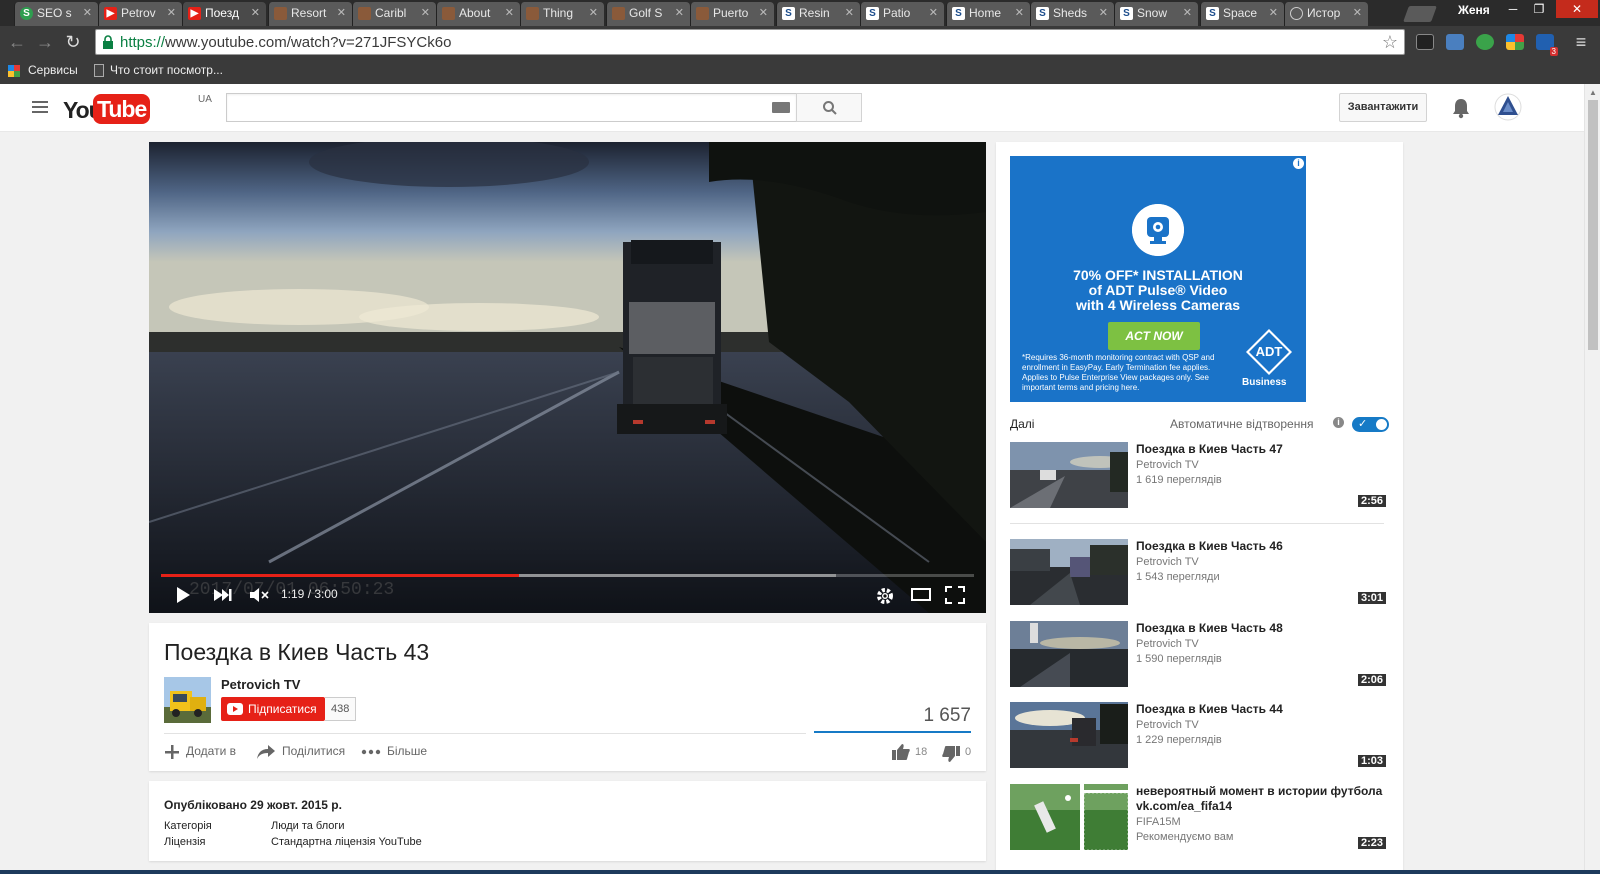  What do you see at coordinates (259, 595) in the screenshot?
I see `mute-icon` at bounding box center [259, 595].